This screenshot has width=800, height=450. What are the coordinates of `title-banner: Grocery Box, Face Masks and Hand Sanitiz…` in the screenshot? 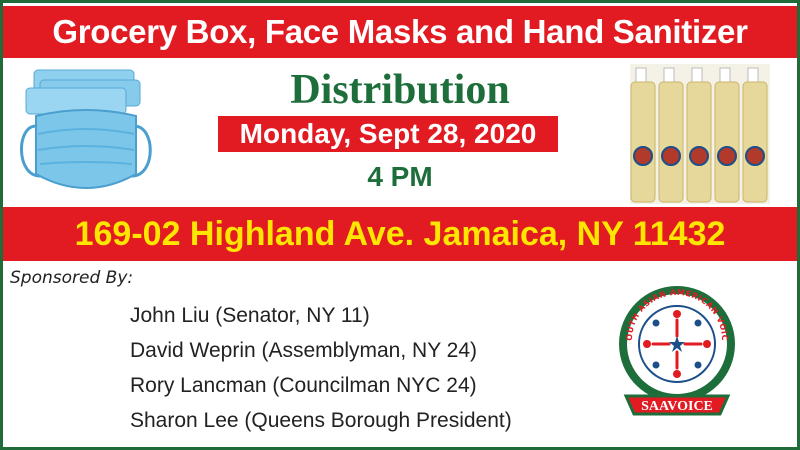 It's located at (400, 32).